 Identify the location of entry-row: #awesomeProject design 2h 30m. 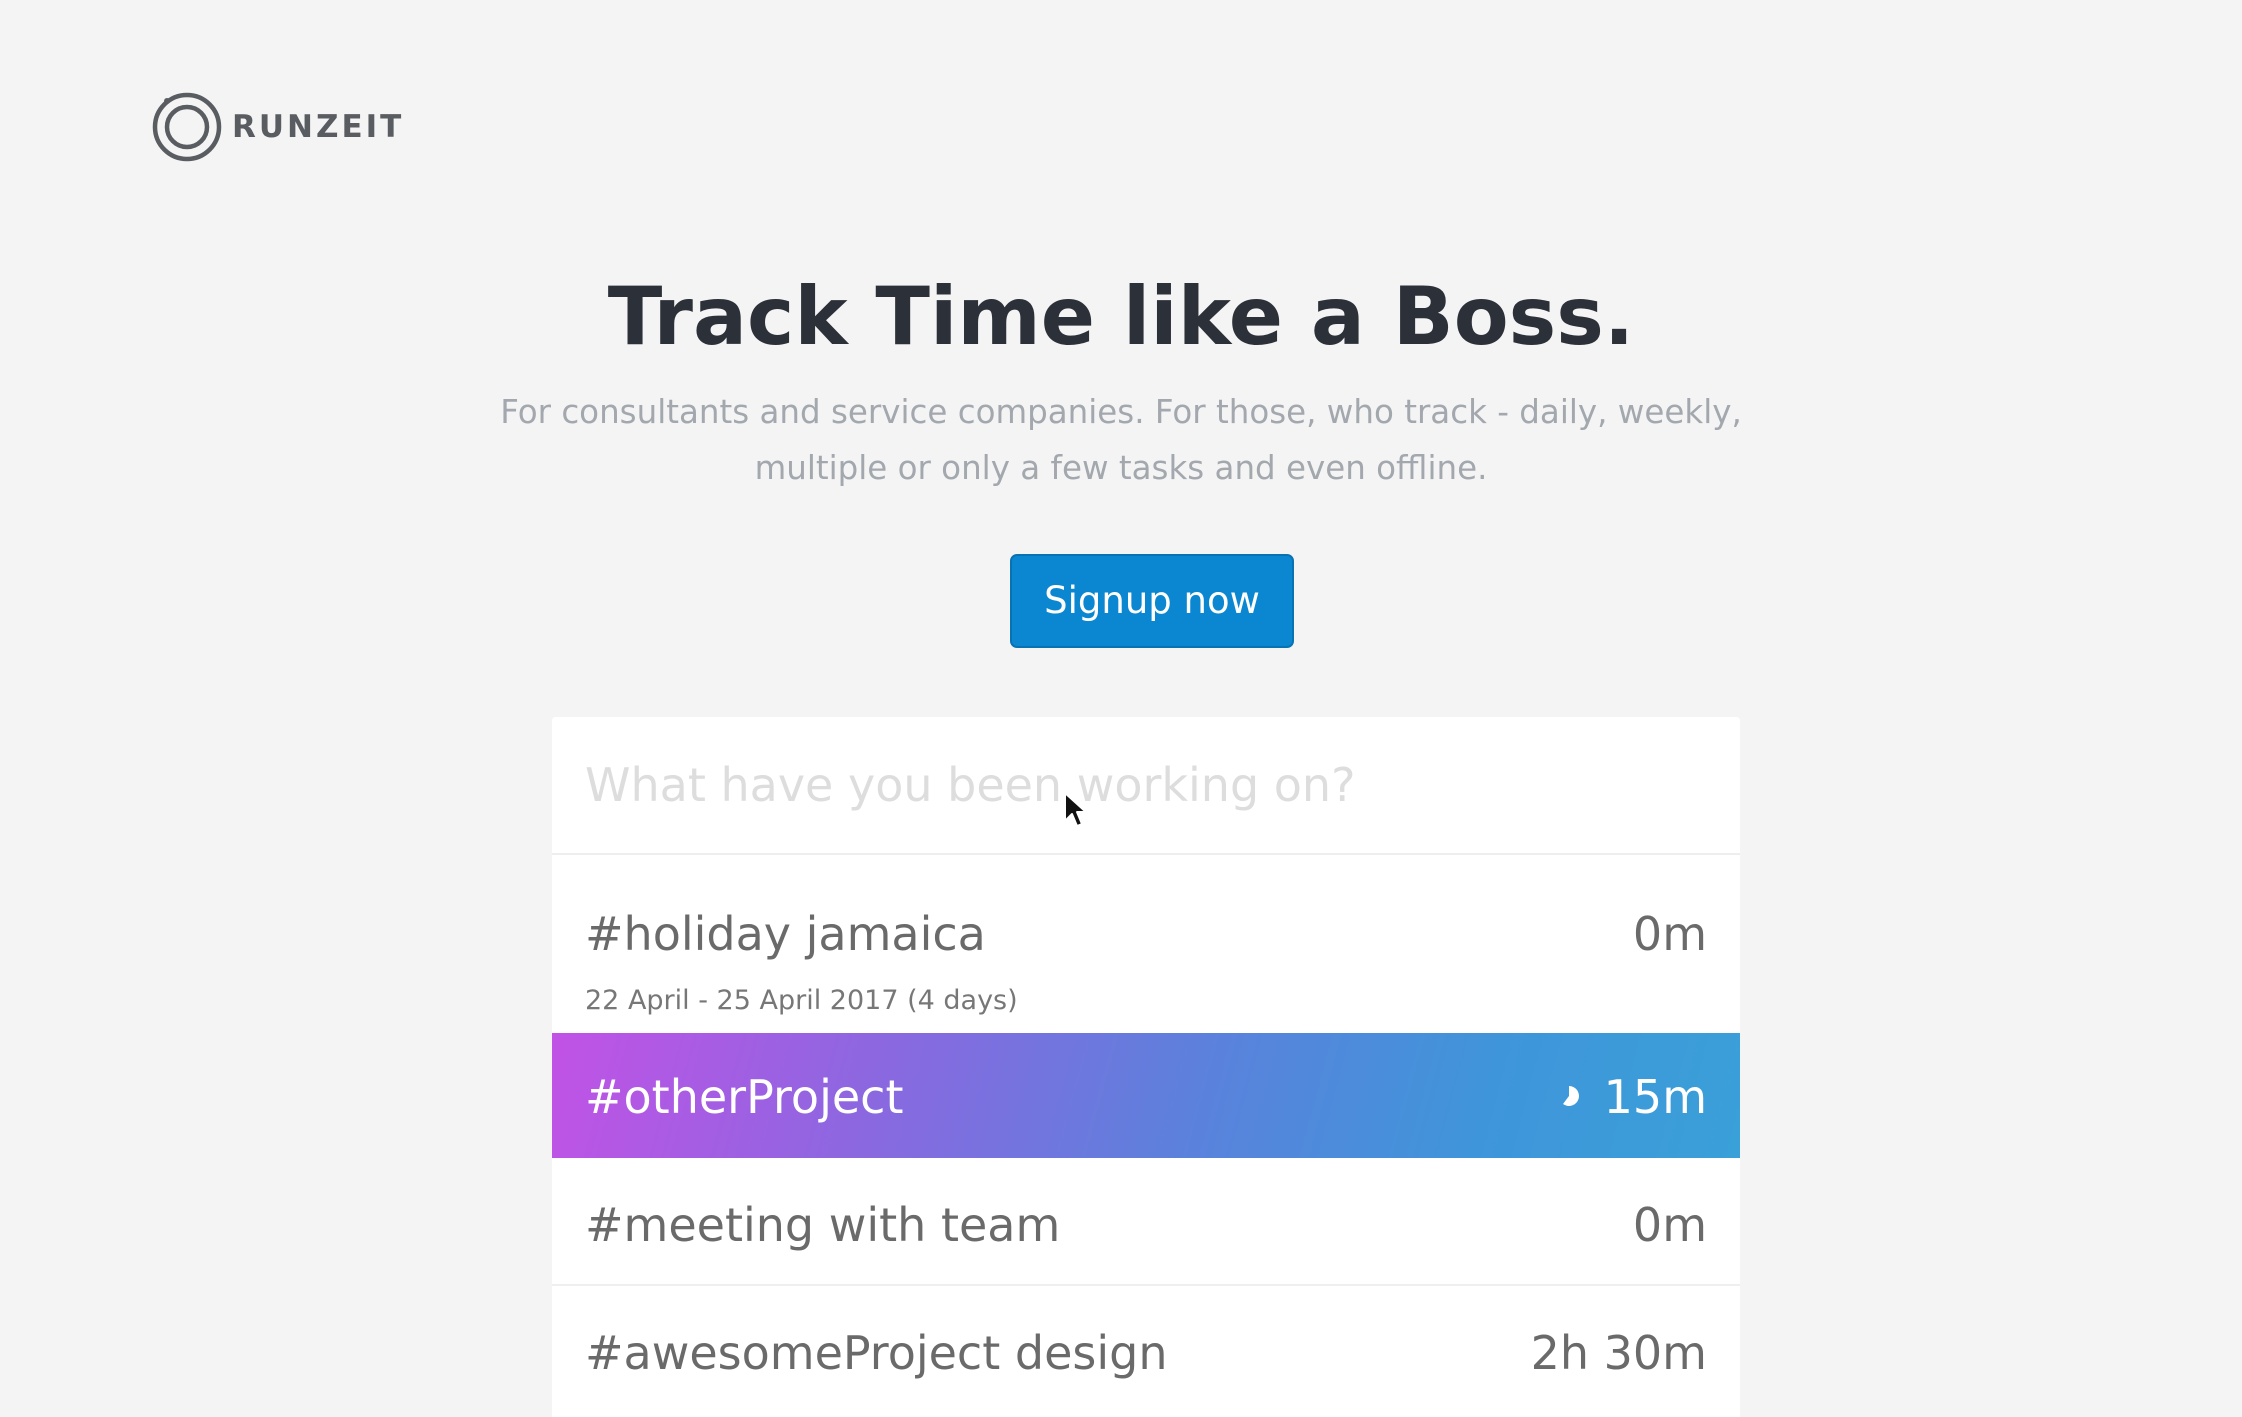
(1146, 1350).